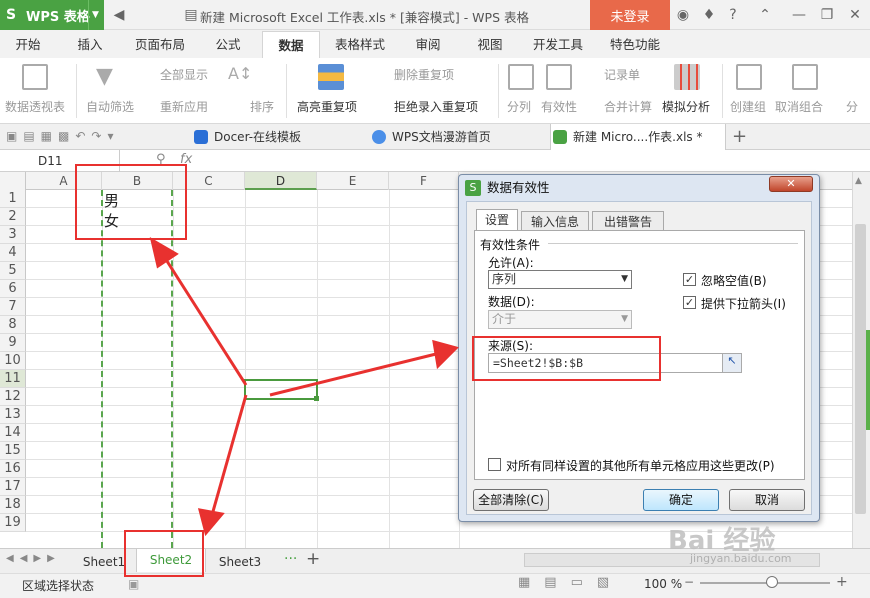 This screenshot has width=870, height=598. I want to click on watermark-url: jingyan.baidu.com, so click(741, 558).